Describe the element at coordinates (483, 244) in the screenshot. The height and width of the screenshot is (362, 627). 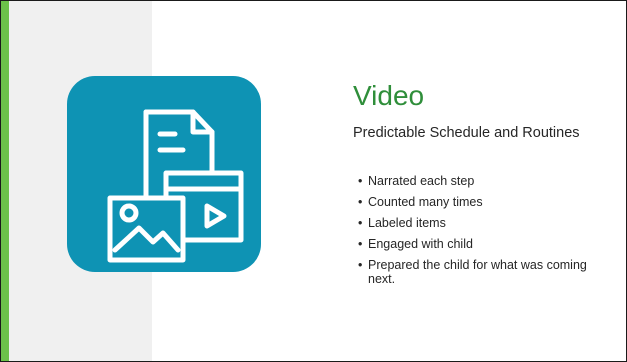
I see `bullet-item: • Engaged with child` at that location.